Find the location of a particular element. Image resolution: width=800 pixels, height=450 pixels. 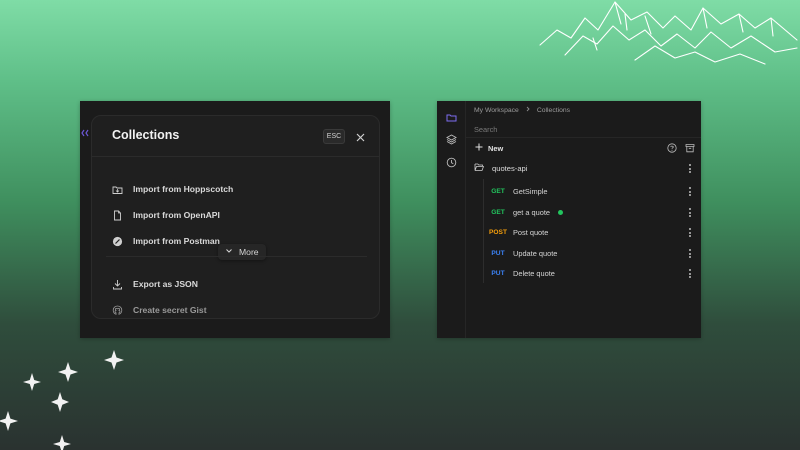

more-button: More is located at coordinates (242, 252).